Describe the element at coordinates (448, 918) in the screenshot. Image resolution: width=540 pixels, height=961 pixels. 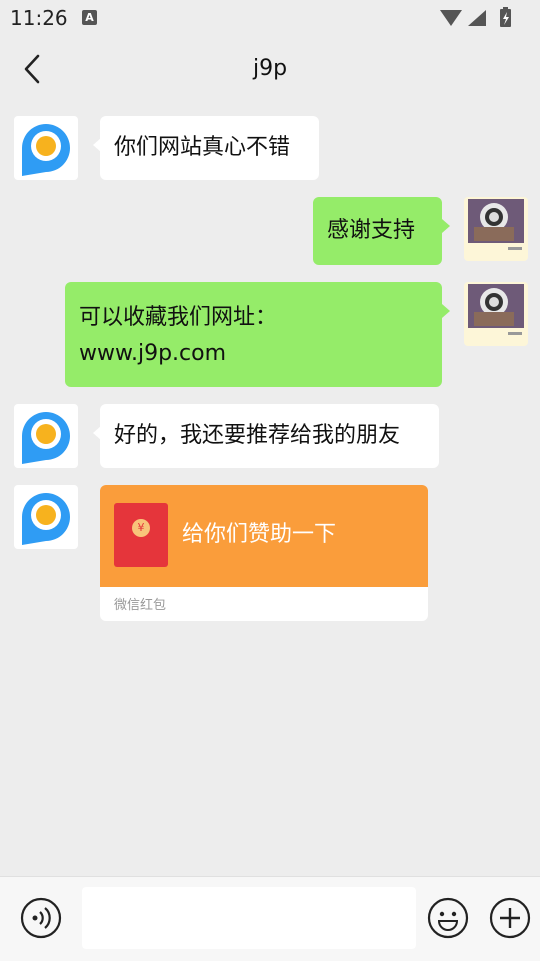
I see `emoji-icon` at that location.